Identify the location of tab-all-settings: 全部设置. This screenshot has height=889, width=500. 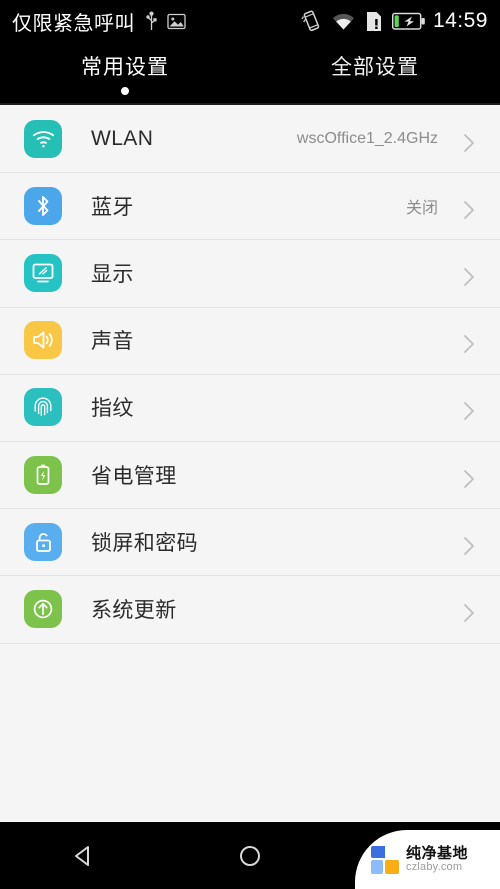
(375, 61).